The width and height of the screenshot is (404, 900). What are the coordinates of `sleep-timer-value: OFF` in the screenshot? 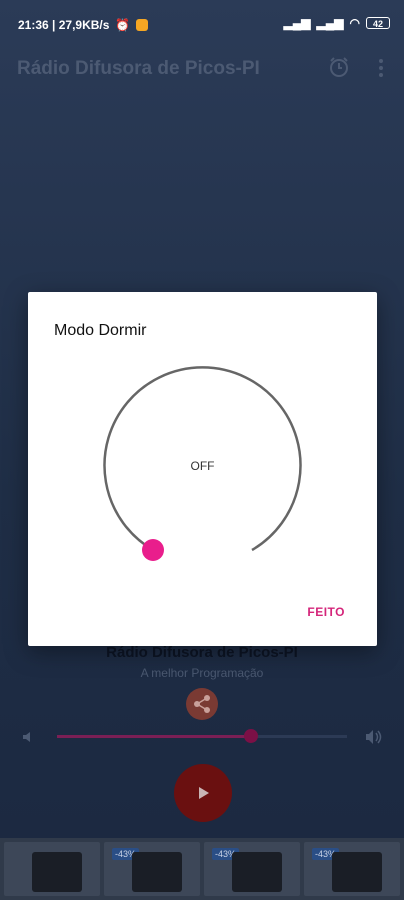 It's located at (202, 466).